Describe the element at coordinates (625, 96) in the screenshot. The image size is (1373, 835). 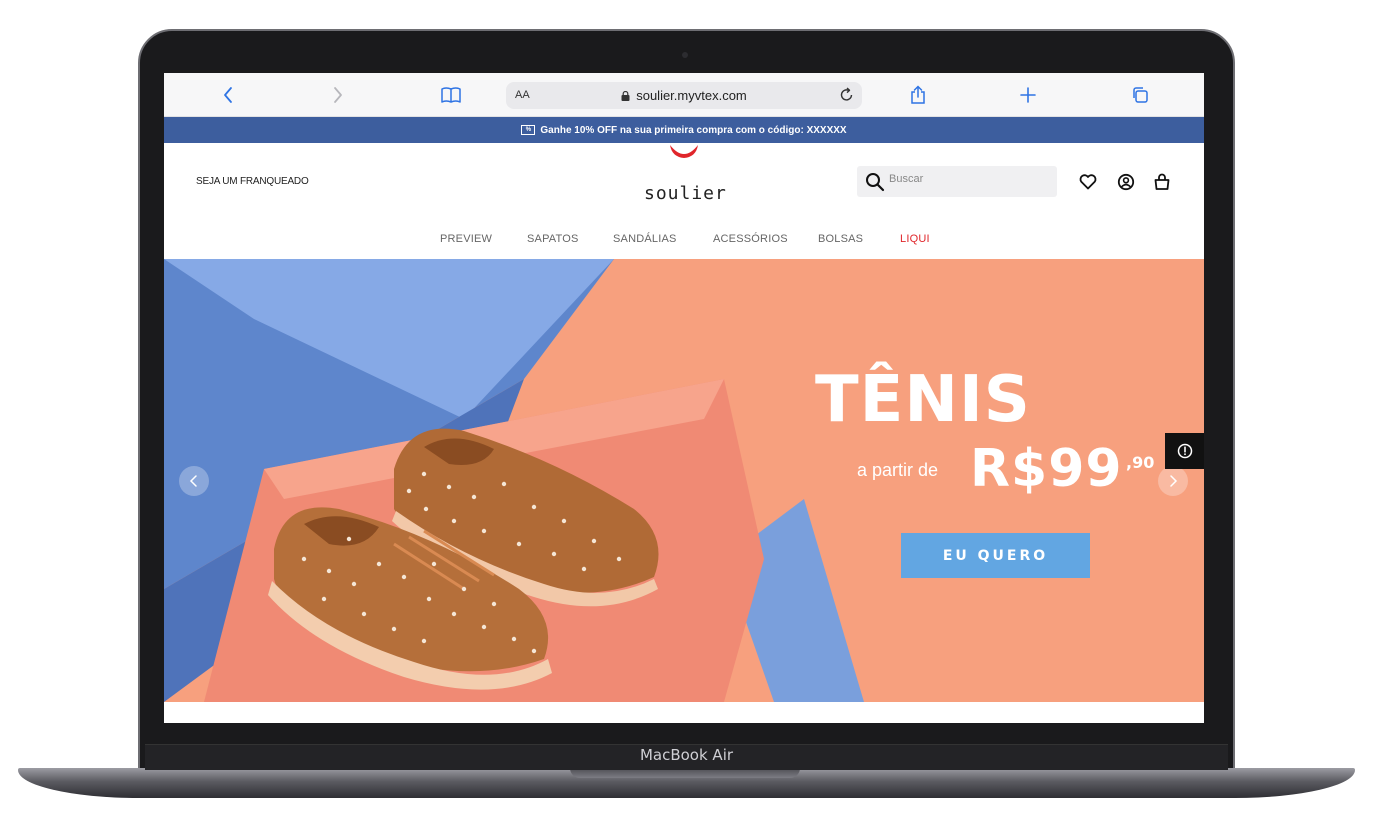
I see `lock-icon` at that location.